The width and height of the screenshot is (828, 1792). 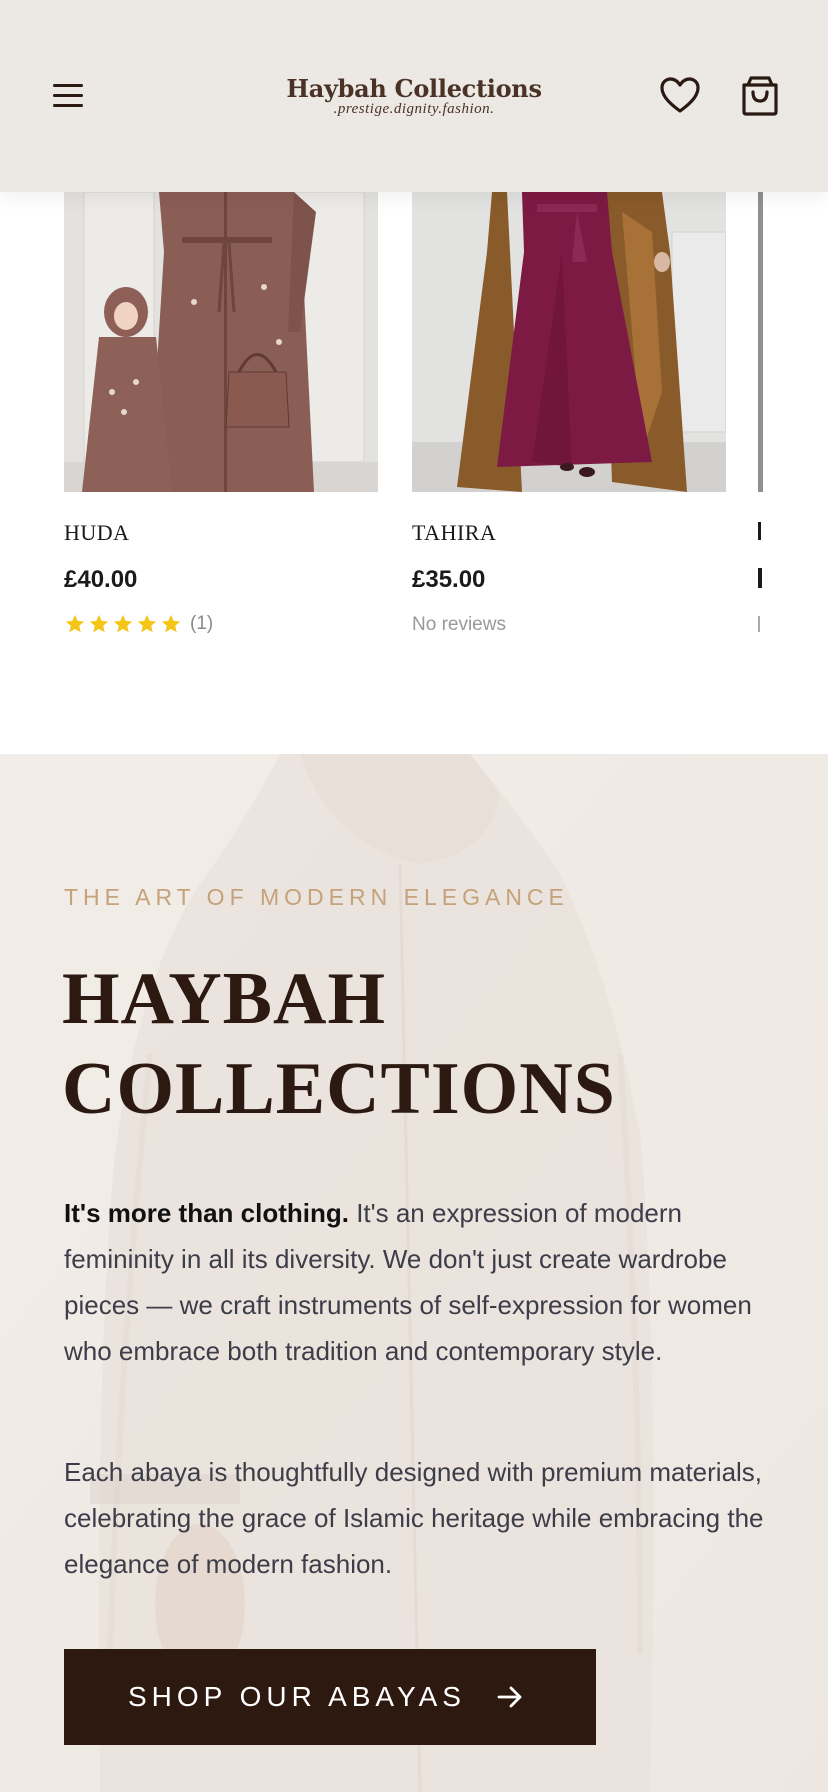 What do you see at coordinates (339, 1044) in the screenshot?
I see `section-heading: HAYBAH COLLECTIONS` at bounding box center [339, 1044].